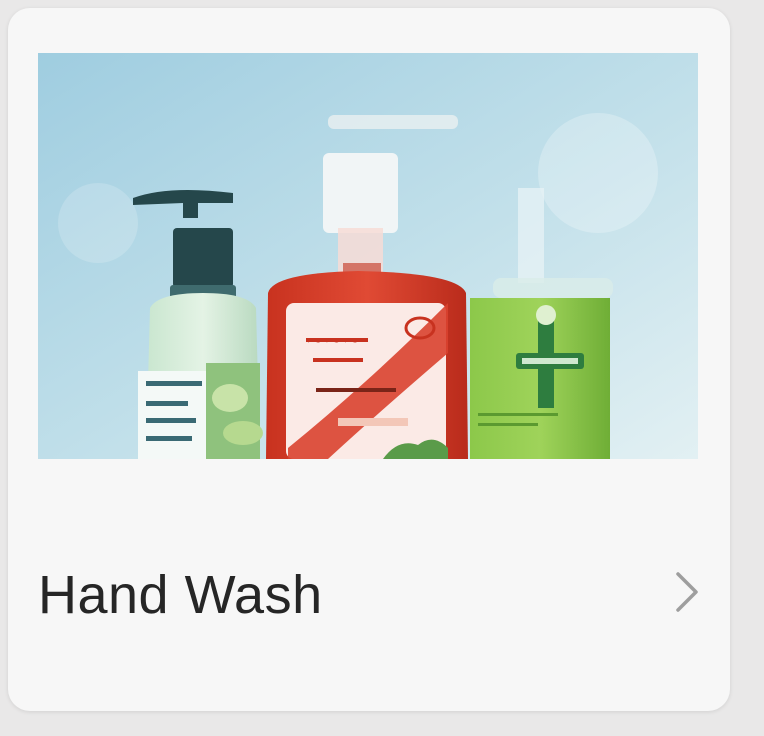 The width and height of the screenshot is (764, 736). What do you see at coordinates (688, 592) in the screenshot?
I see `chevron-right-icon` at bounding box center [688, 592].